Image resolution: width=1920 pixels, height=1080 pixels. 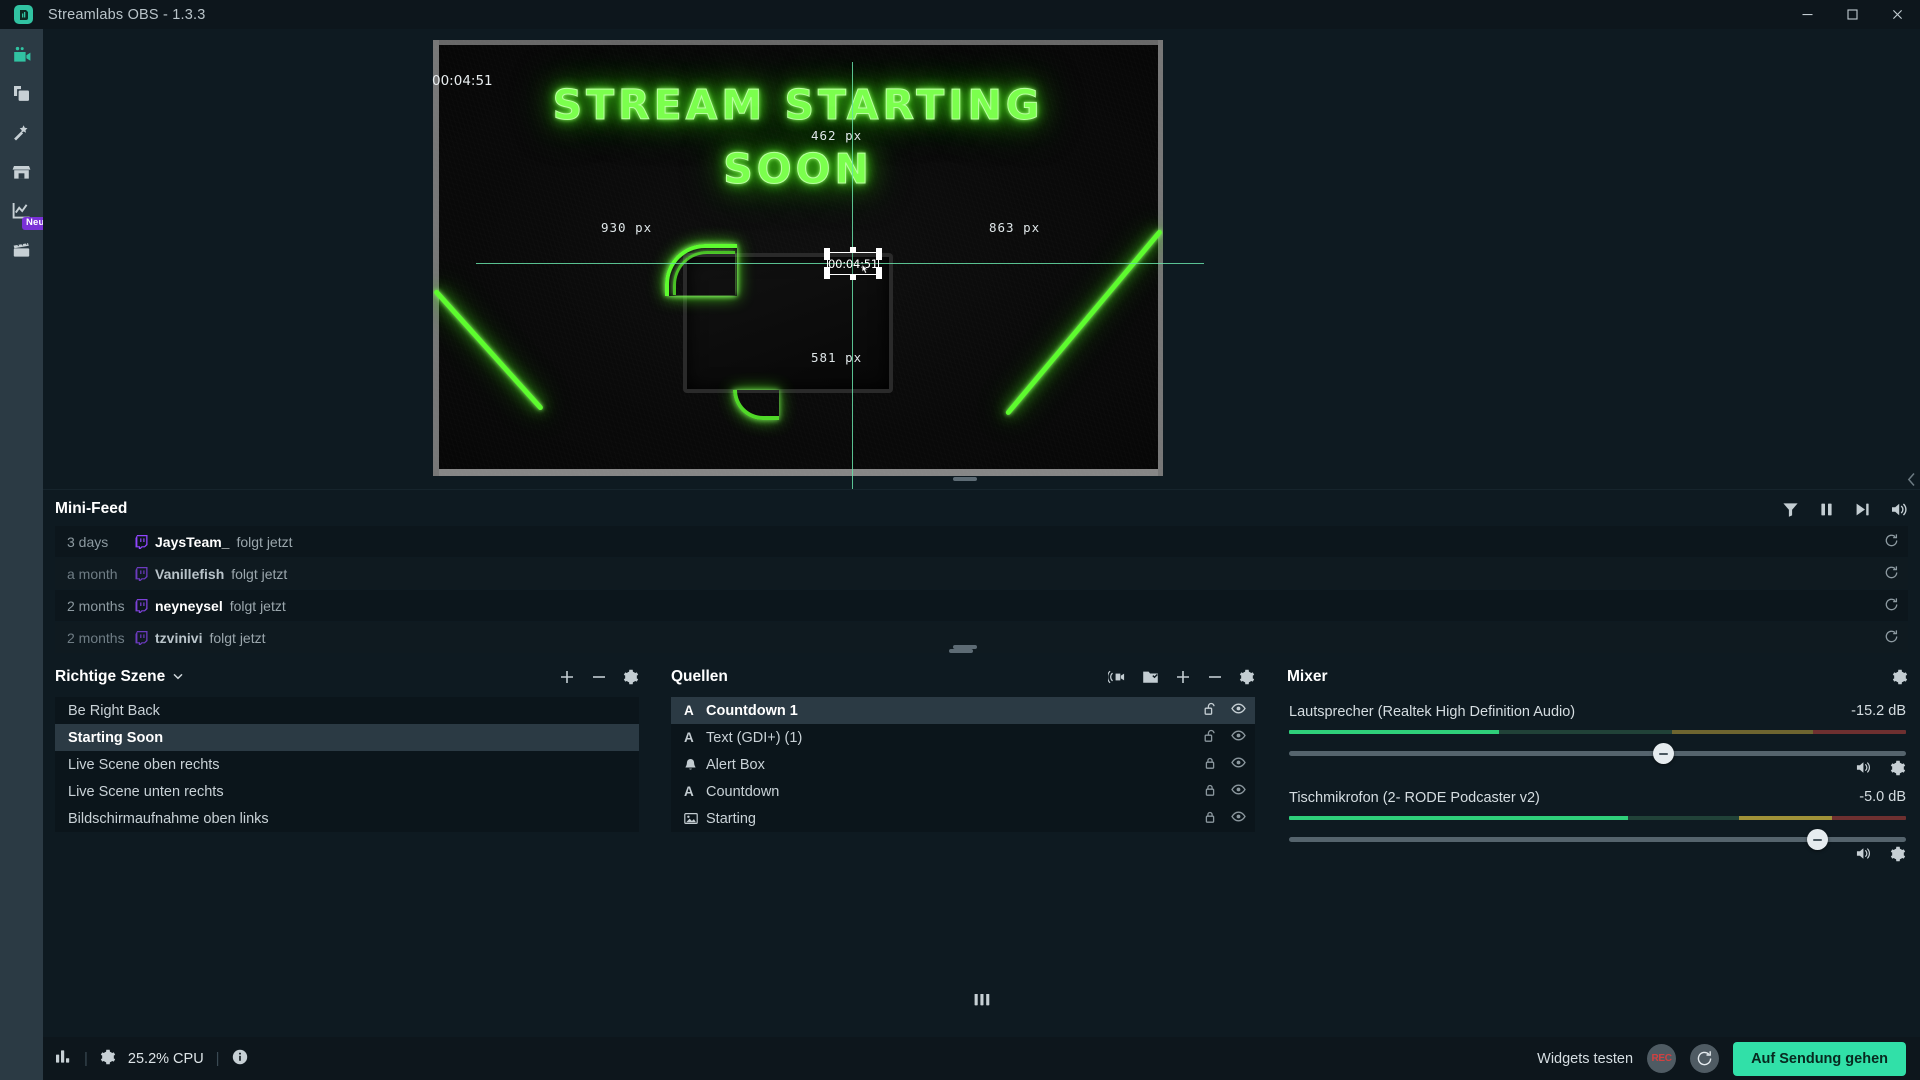 I want to click on bar-chart-icon, so click(x=63, y=1058).